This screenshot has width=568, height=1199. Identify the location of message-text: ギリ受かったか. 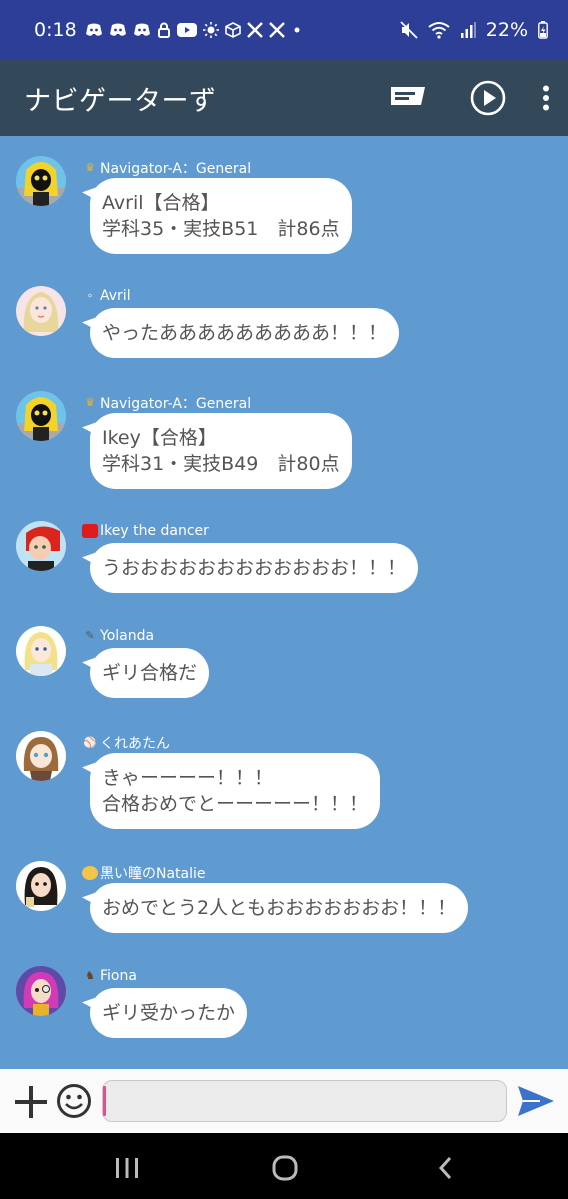
(169, 1013).